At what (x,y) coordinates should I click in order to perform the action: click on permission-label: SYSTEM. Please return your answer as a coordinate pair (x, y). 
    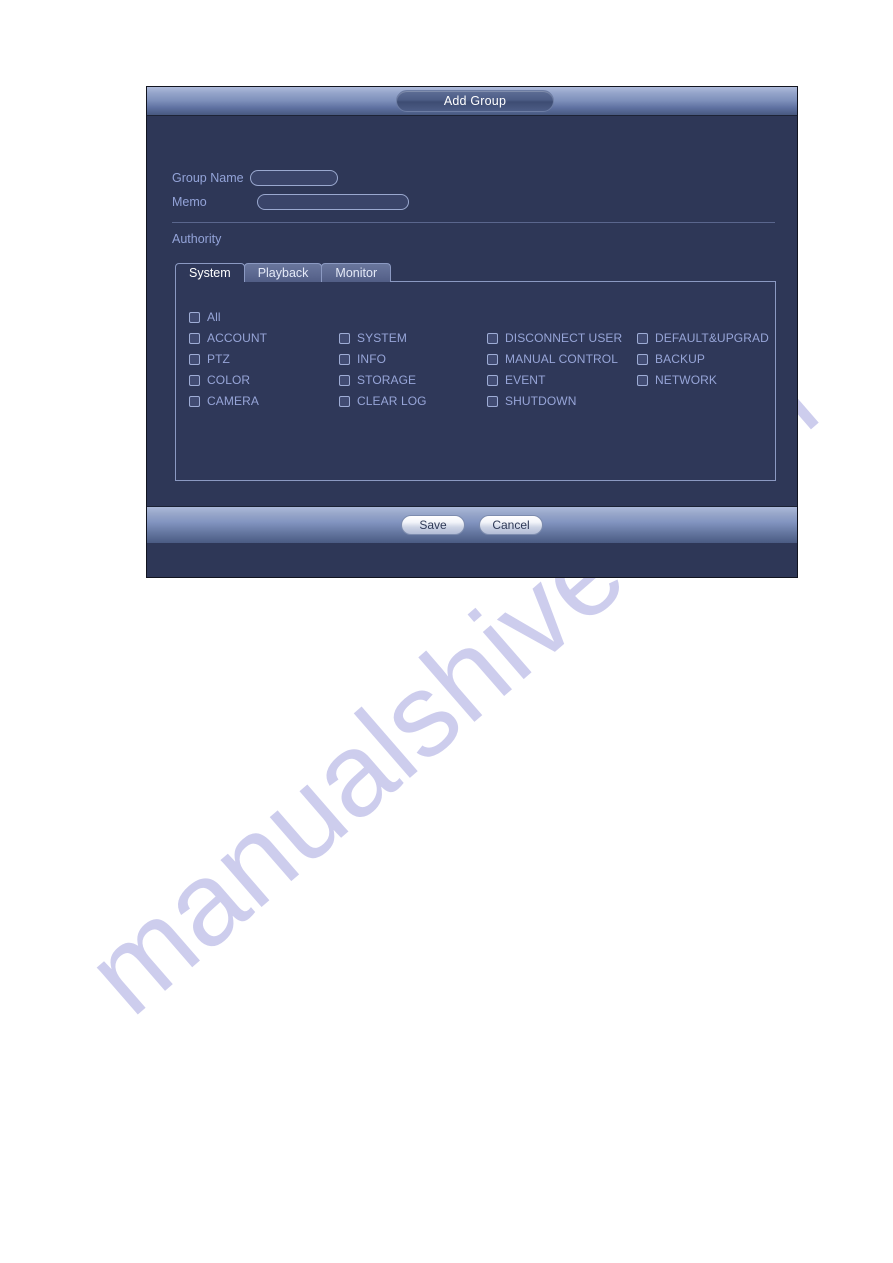
    Looking at the image, I should click on (382, 338).